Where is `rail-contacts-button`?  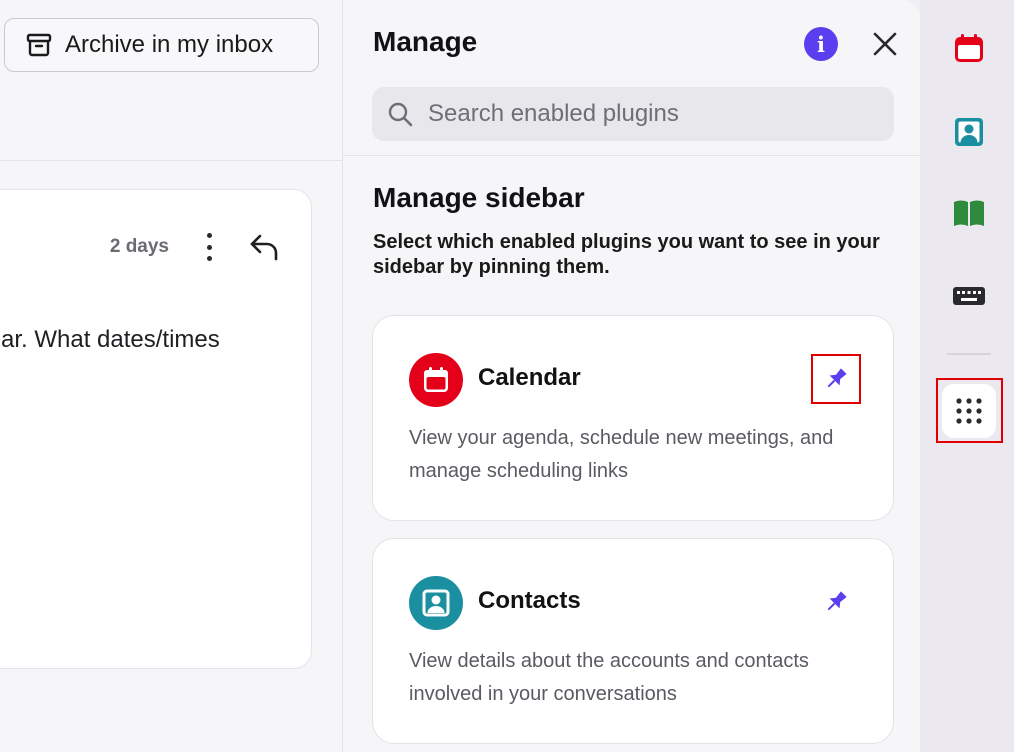 rail-contacts-button is located at coordinates (969, 132).